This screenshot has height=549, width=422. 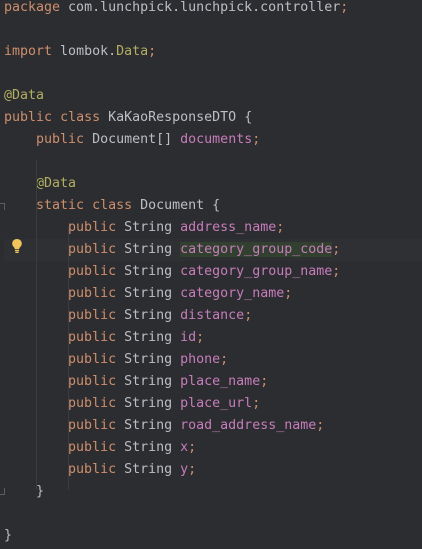 I want to click on code-line: public String category_group_name;, so click(x=213, y=272).